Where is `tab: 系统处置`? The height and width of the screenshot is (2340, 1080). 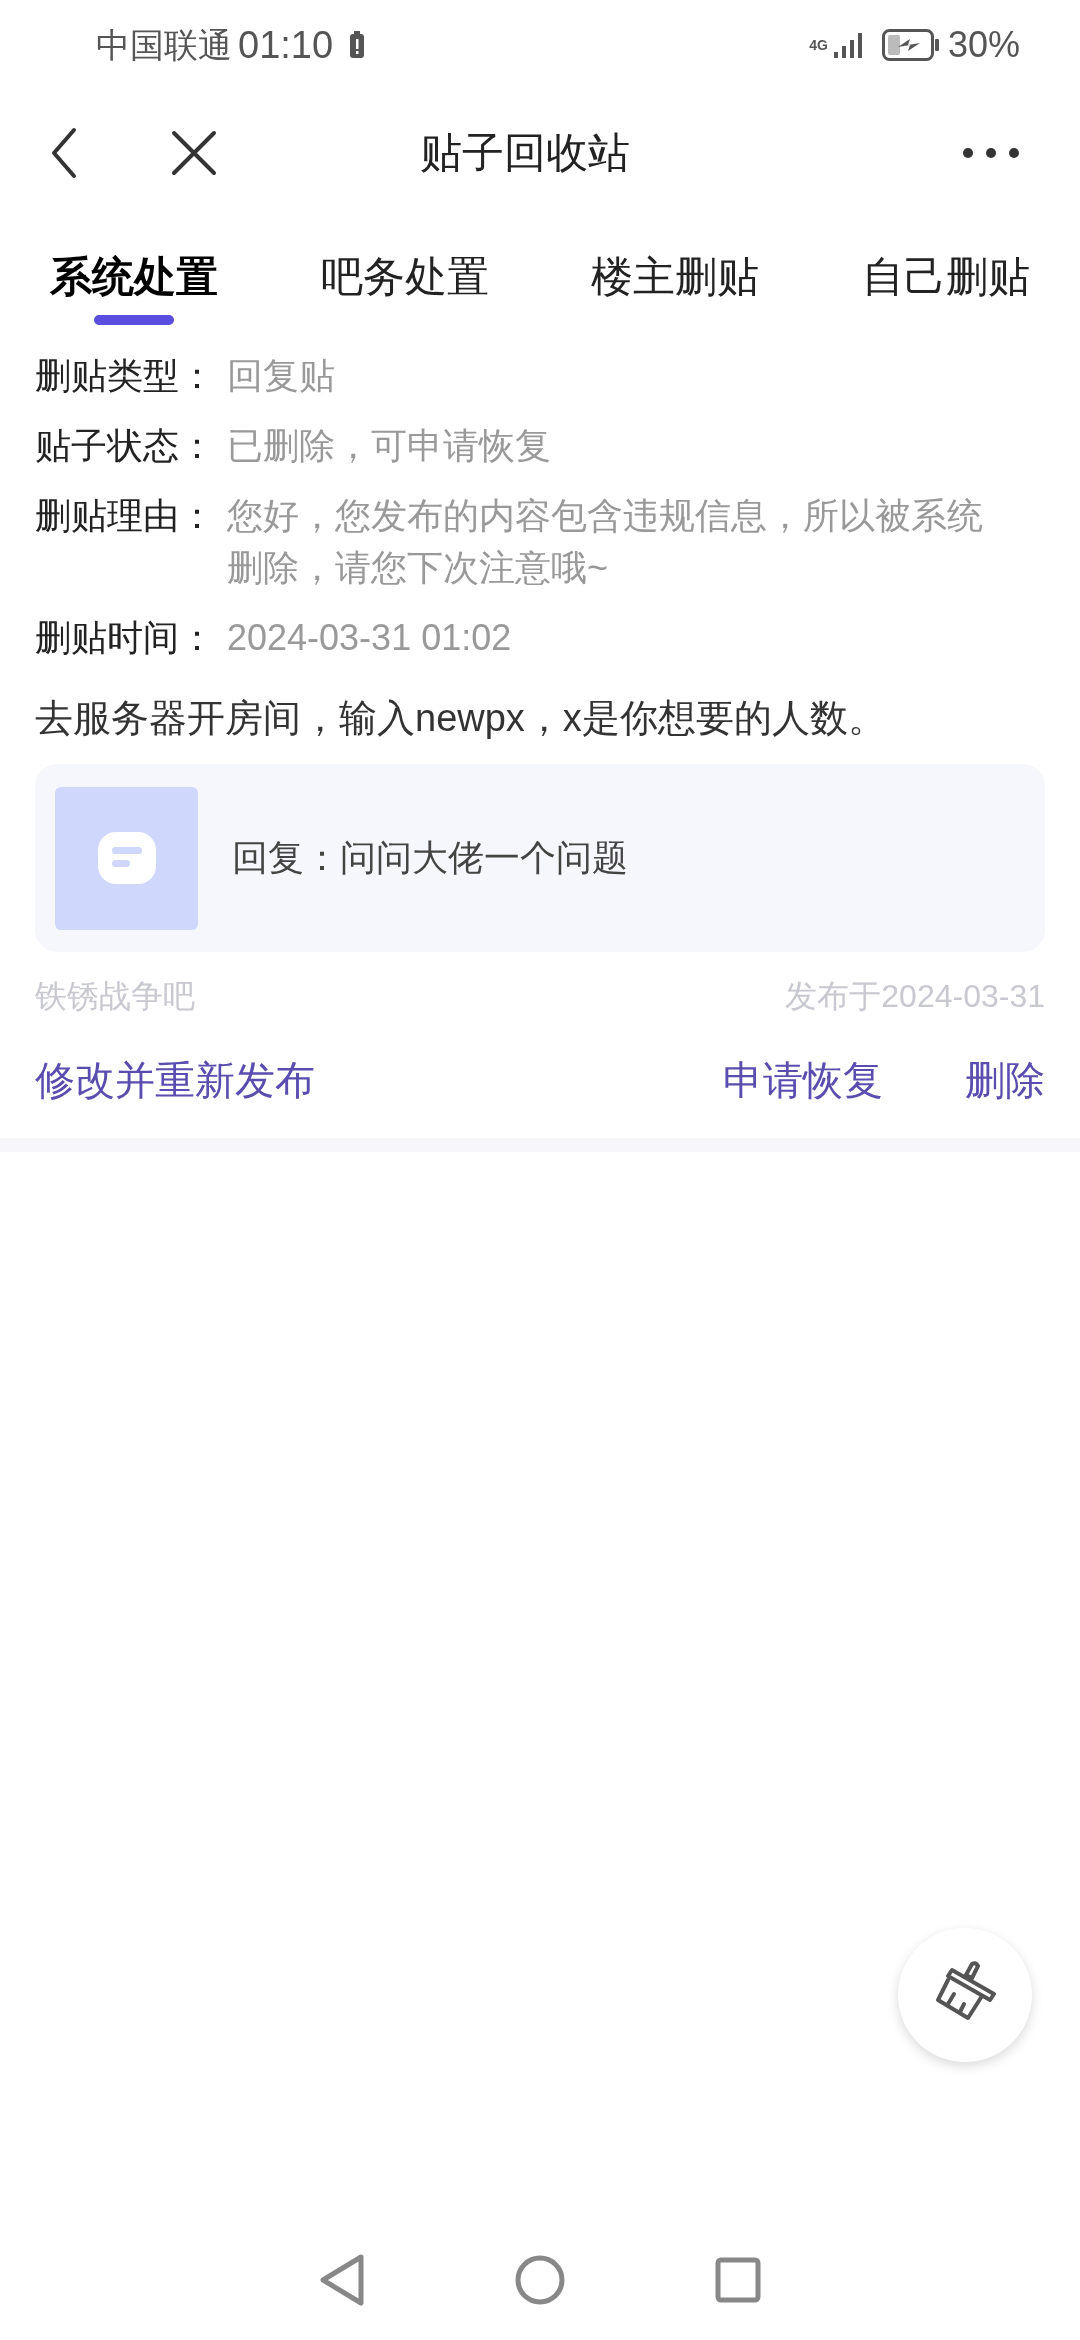 tab: 系统处置 is located at coordinates (134, 277).